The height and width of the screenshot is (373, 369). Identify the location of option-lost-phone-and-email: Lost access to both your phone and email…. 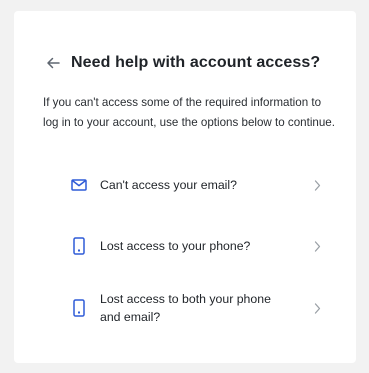
(192, 308).